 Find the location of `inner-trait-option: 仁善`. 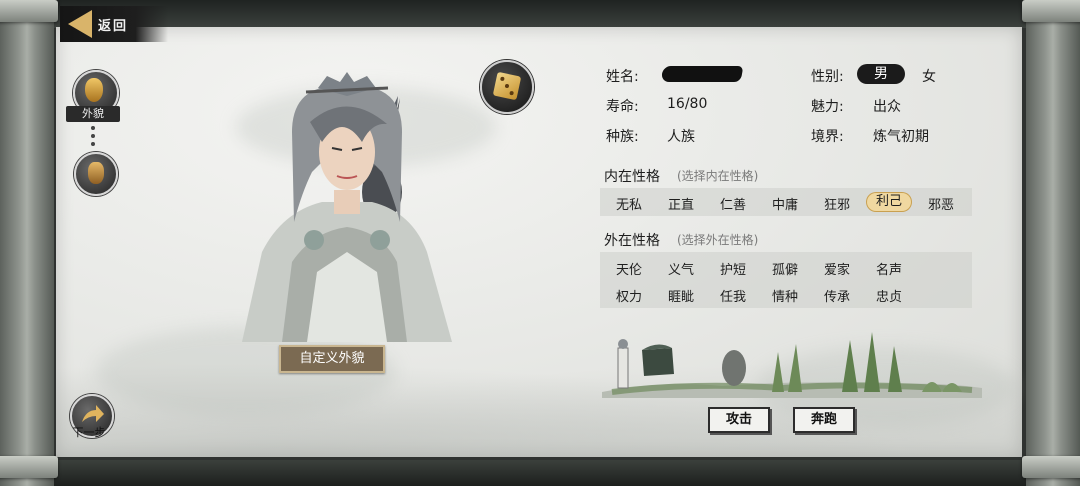

inner-trait-option: 仁善 is located at coordinates (733, 203).